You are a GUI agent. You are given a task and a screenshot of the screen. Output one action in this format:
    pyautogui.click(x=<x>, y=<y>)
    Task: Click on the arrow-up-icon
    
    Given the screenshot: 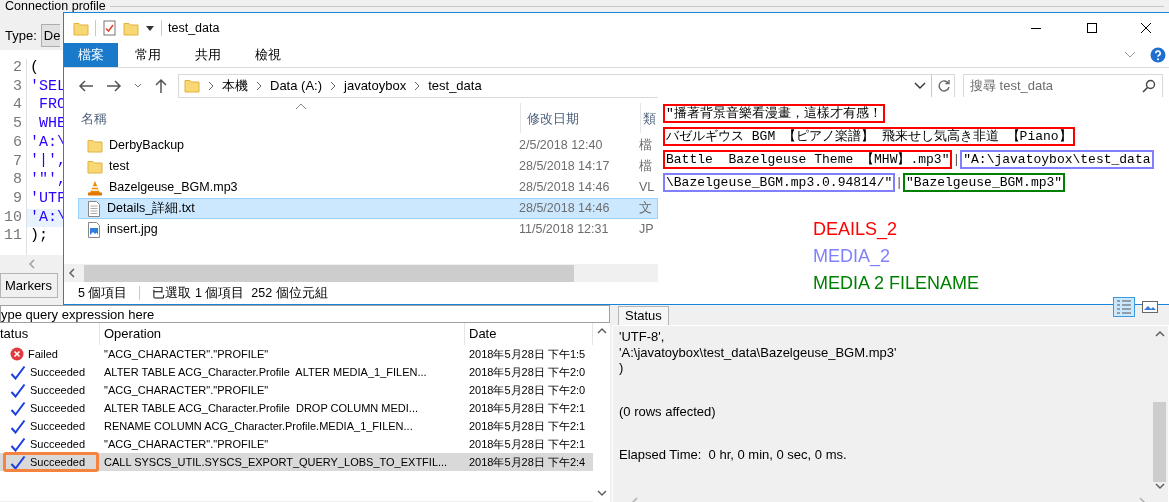 What is the action you would take?
    pyautogui.click(x=161, y=85)
    